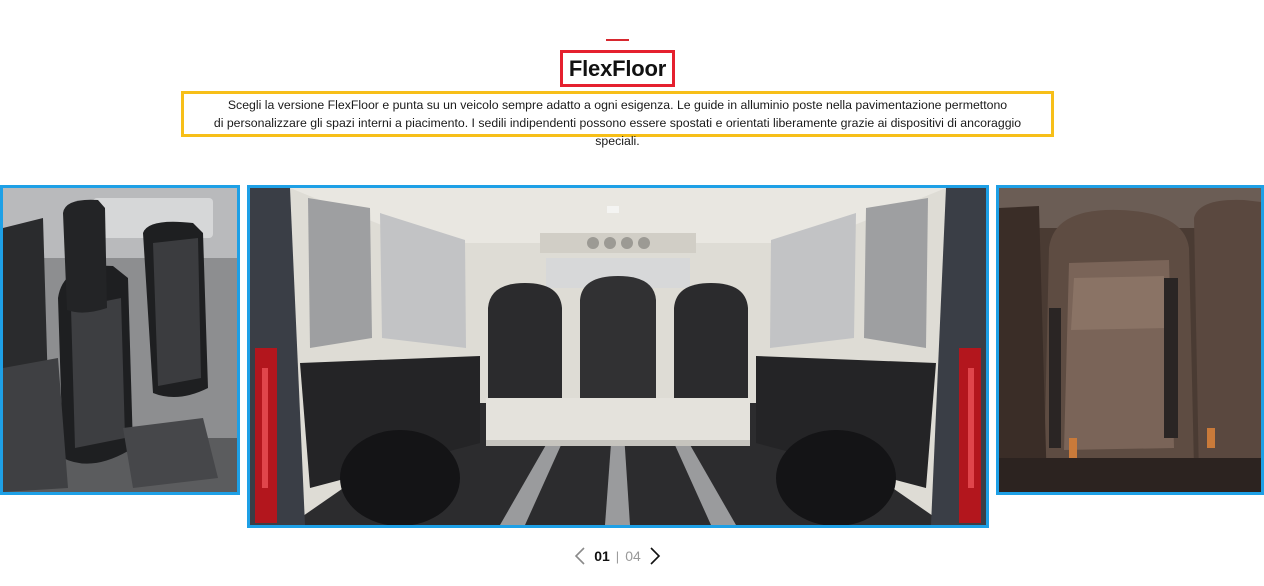  I want to click on section-title-box: FlexFloor, so click(617, 68).